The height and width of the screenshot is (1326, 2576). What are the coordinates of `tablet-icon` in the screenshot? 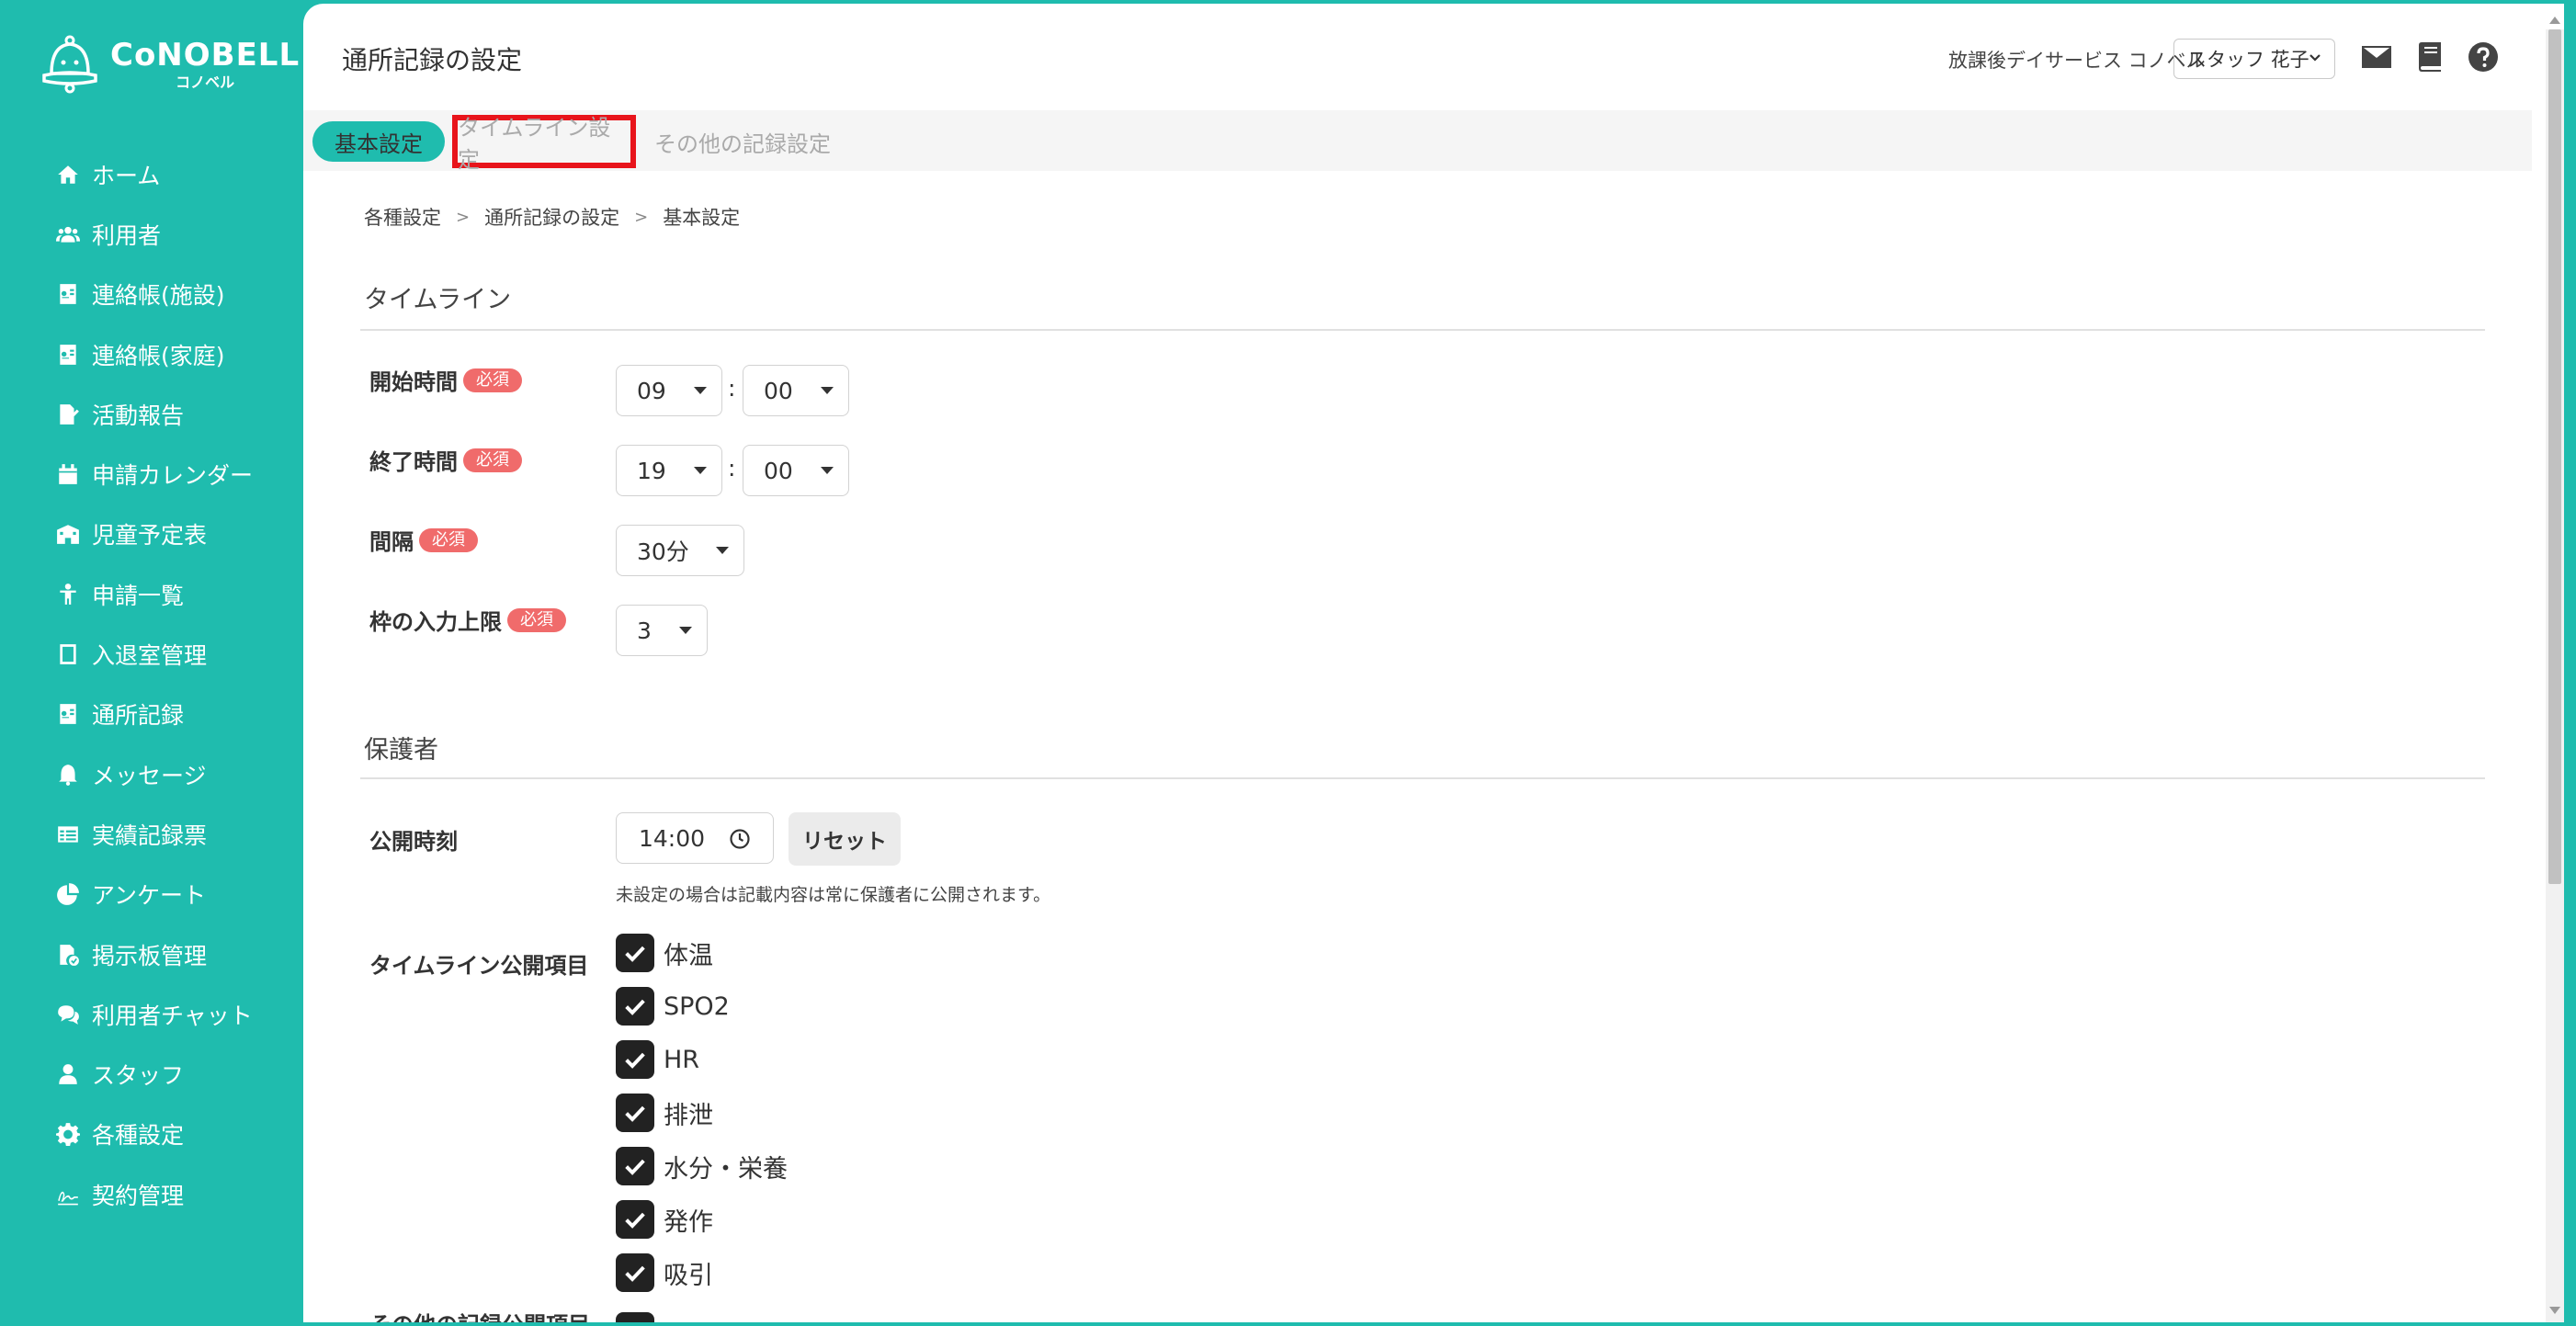 It's located at (68, 654).